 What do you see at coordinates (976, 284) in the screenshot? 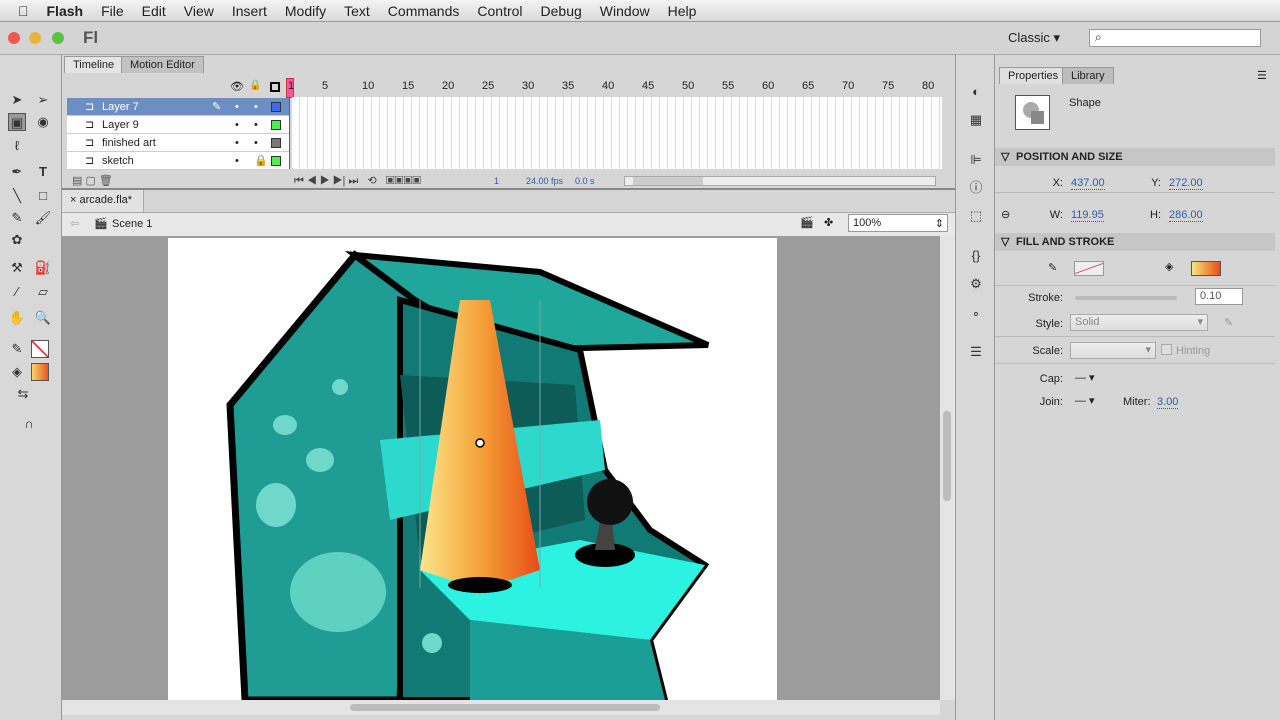
I see `components-icon: ⚙` at bounding box center [976, 284].